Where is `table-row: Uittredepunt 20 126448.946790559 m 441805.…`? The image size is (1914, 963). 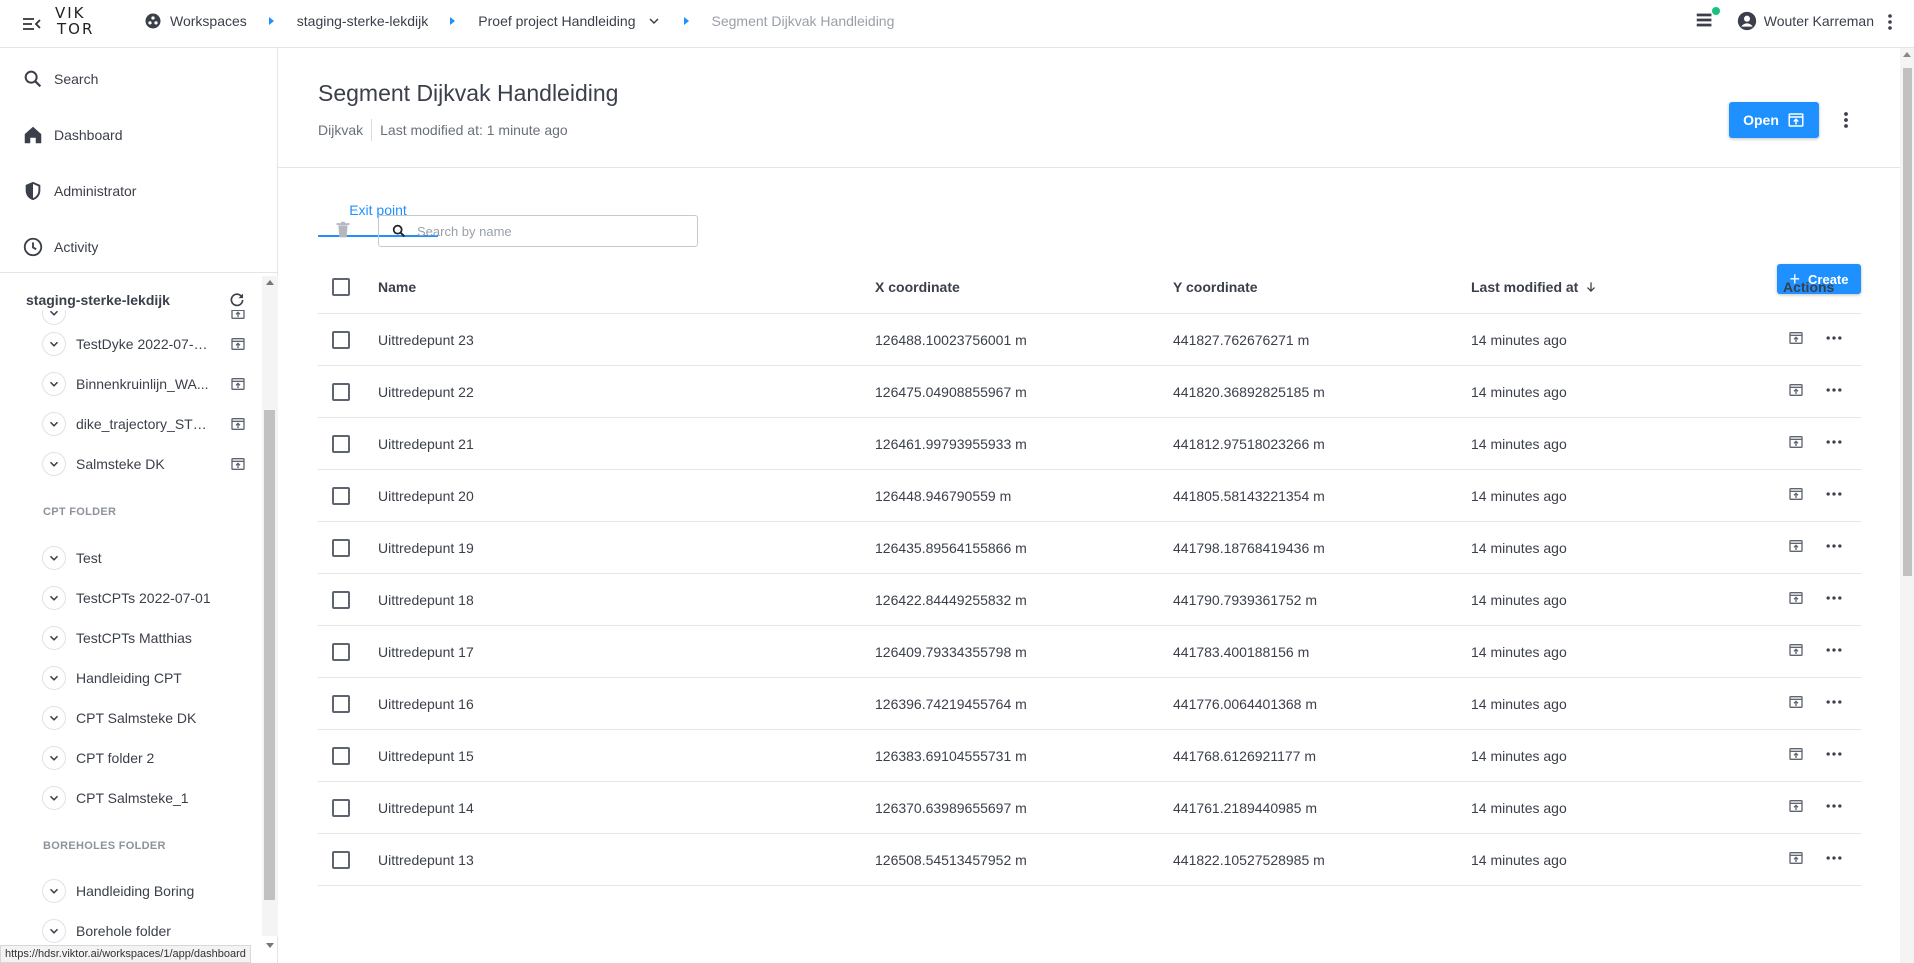
table-row: Uittredepunt 20 126448.946790559 m 441805.… is located at coordinates (1089, 496).